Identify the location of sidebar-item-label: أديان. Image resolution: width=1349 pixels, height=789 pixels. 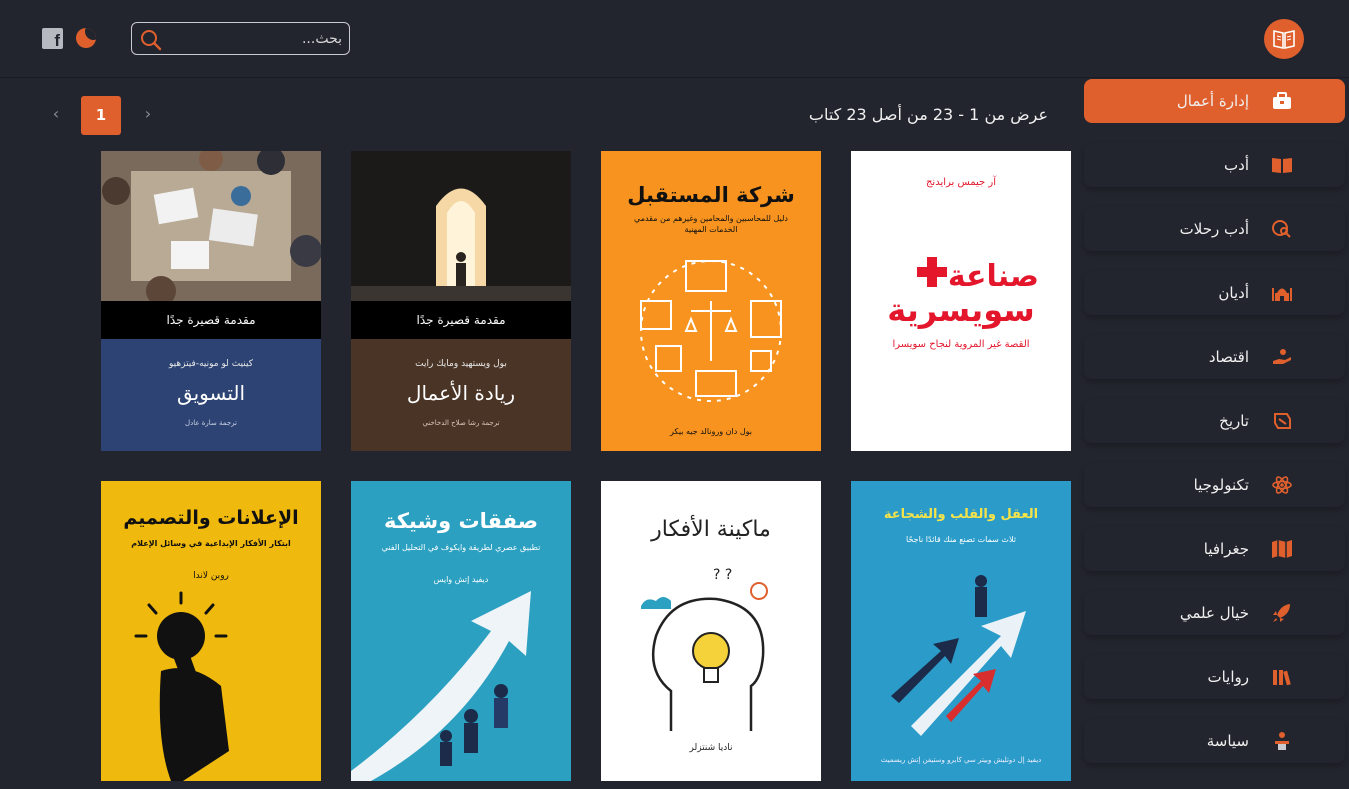
(1233, 293).